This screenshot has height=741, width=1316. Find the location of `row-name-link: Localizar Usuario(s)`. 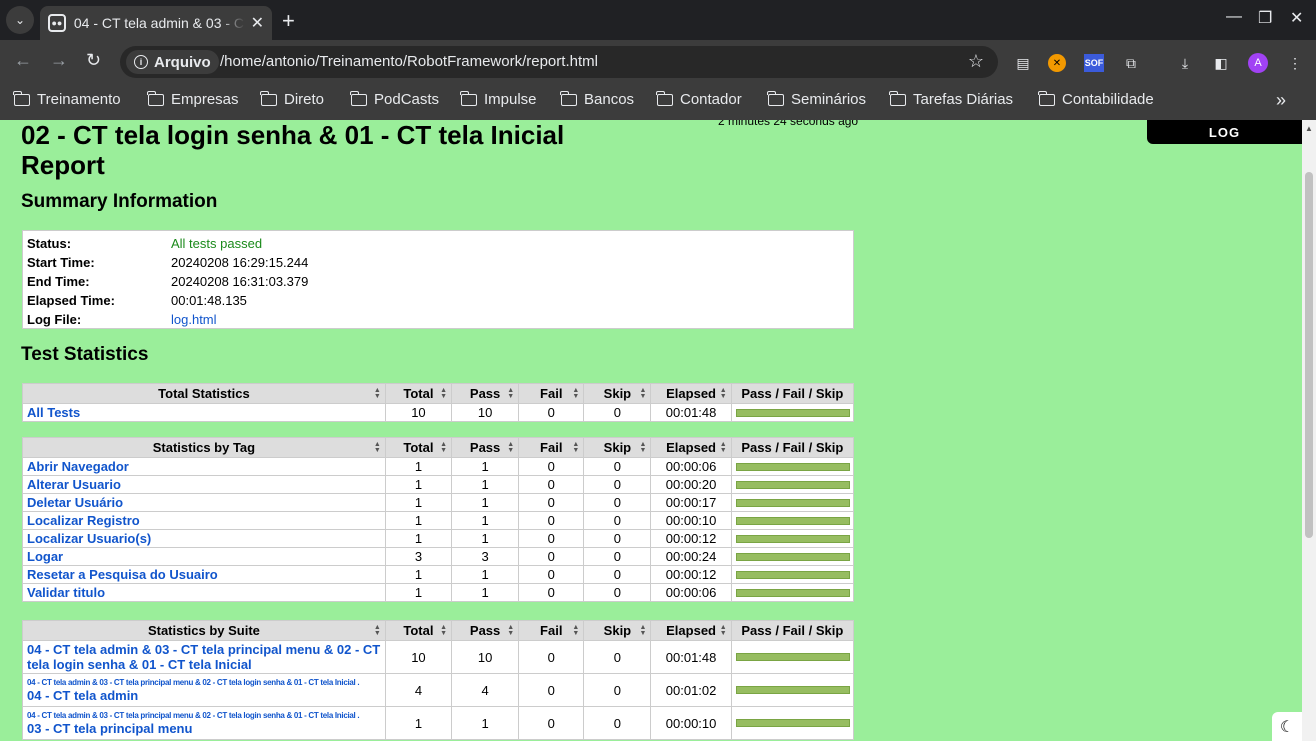

row-name-link: Localizar Usuario(s) is located at coordinates (89, 538).